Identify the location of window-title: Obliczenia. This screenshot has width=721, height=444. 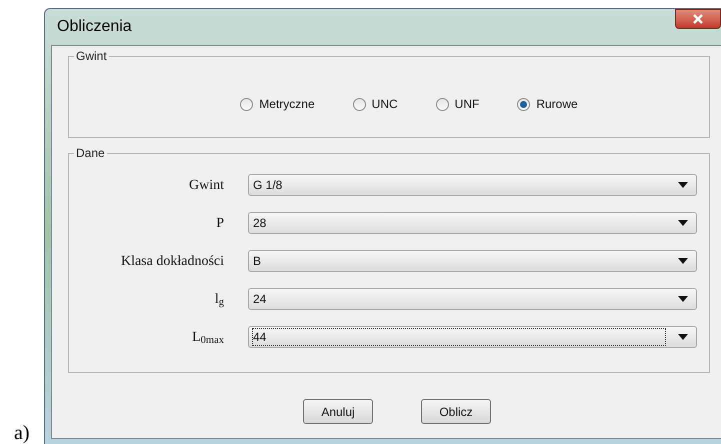
(94, 27).